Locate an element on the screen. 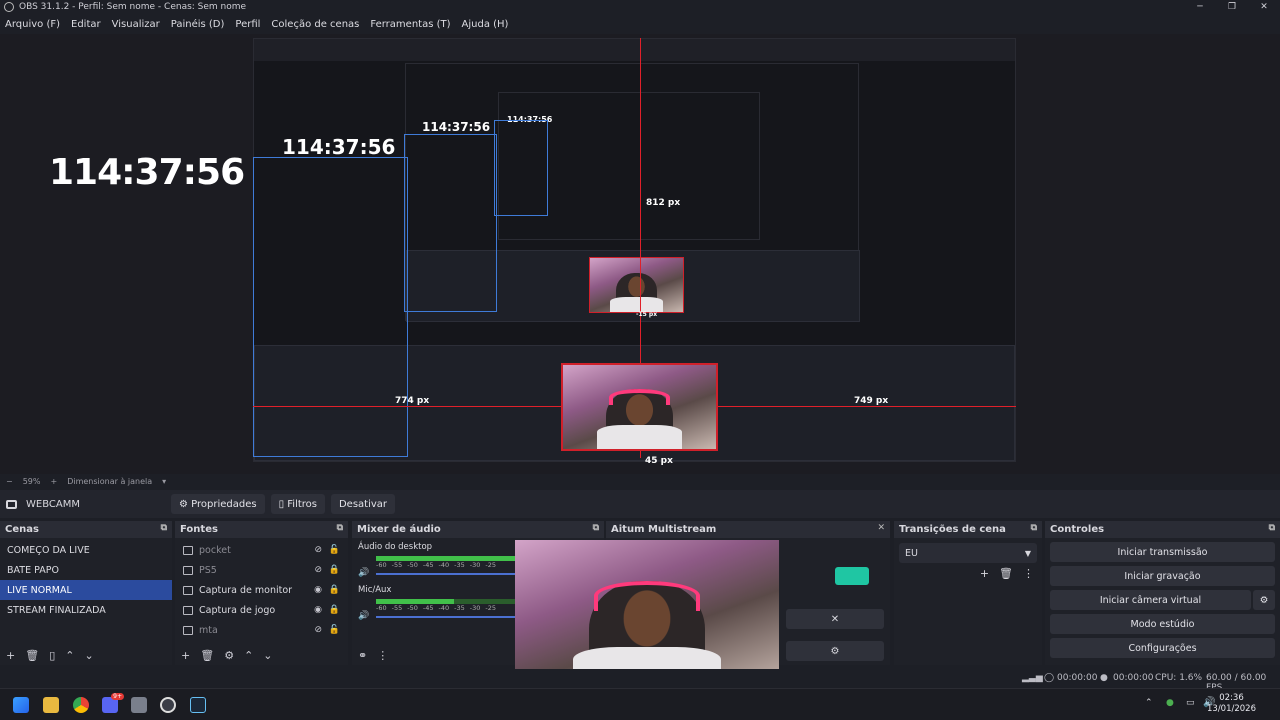 The image size is (1280, 720). minimize-button: ─ is located at coordinates (1200, 7).